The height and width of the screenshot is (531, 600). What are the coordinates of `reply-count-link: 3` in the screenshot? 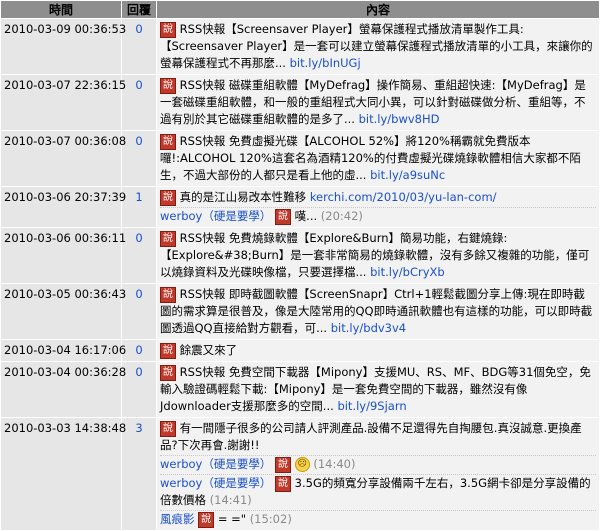 It's located at (138, 428).